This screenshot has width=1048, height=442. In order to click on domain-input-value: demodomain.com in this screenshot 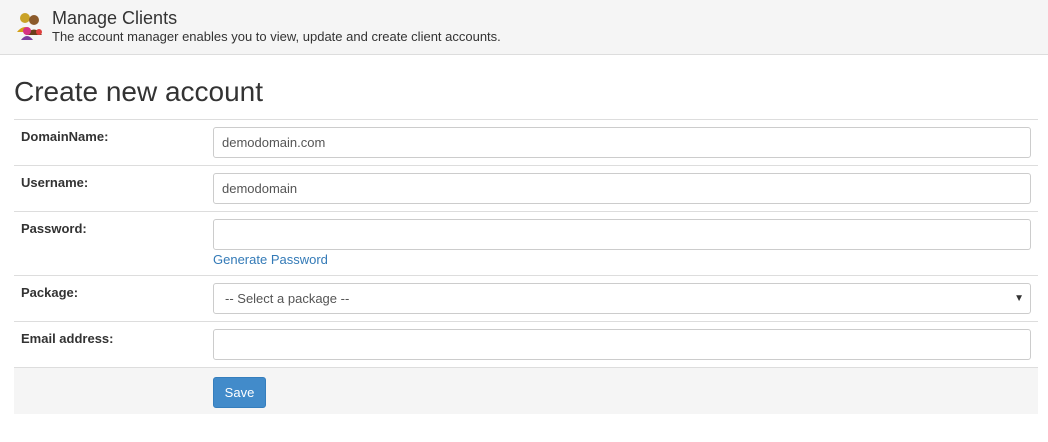, I will do `click(274, 142)`.